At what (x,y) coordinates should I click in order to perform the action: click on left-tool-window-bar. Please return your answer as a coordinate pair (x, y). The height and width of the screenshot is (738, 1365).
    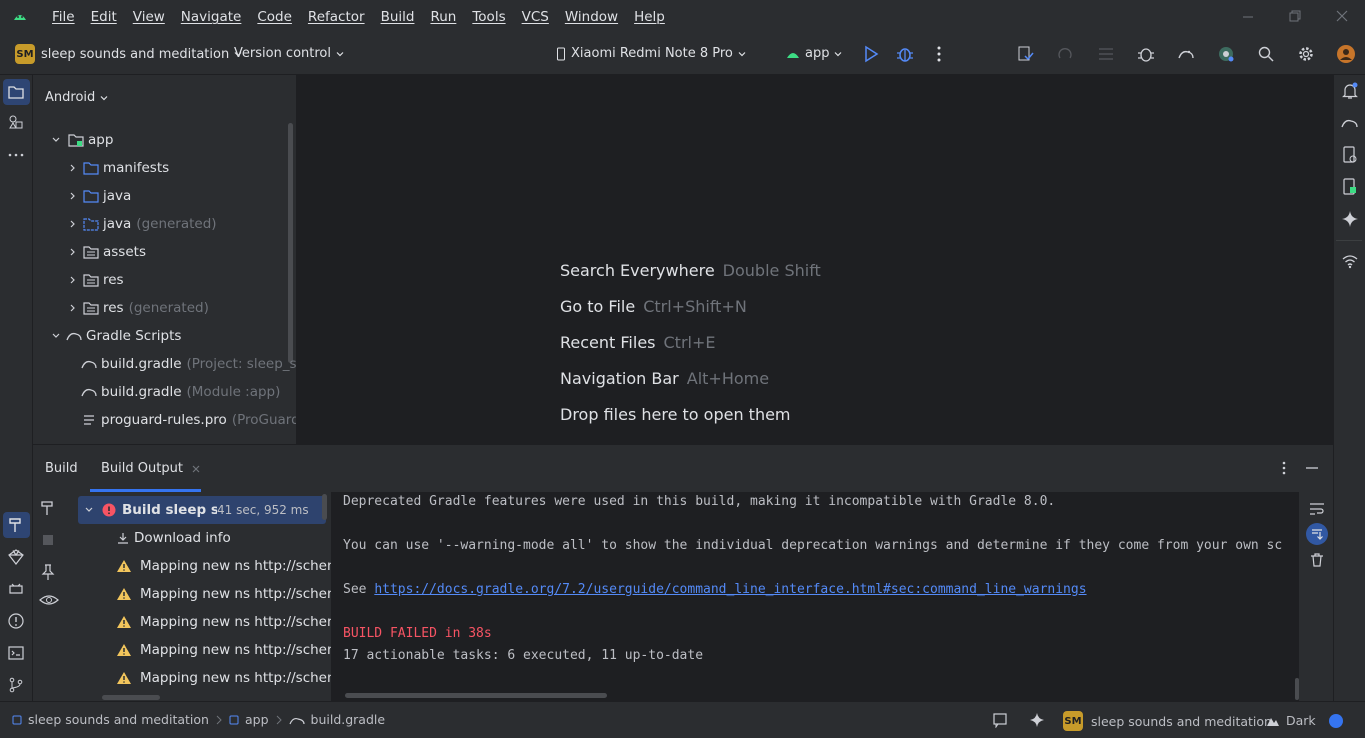
    Looking at the image, I should click on (16, 388).